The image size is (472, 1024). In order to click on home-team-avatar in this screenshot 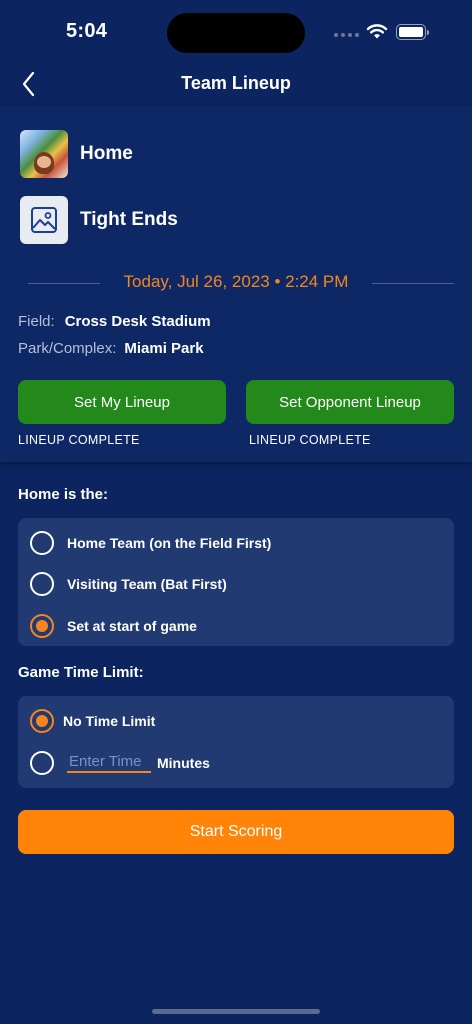, I will do `click(44, 154)`.